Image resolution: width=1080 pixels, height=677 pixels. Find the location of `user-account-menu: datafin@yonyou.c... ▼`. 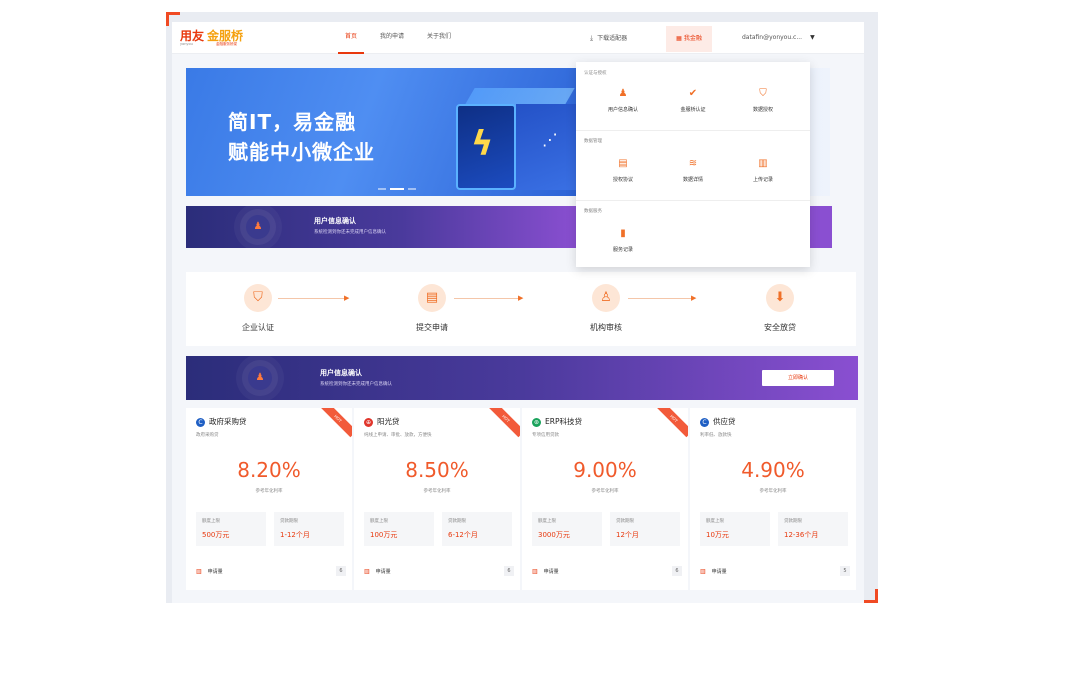

user-account-menu: datafin@yonyou.c... ▼ is located at coordinates (778, 38).